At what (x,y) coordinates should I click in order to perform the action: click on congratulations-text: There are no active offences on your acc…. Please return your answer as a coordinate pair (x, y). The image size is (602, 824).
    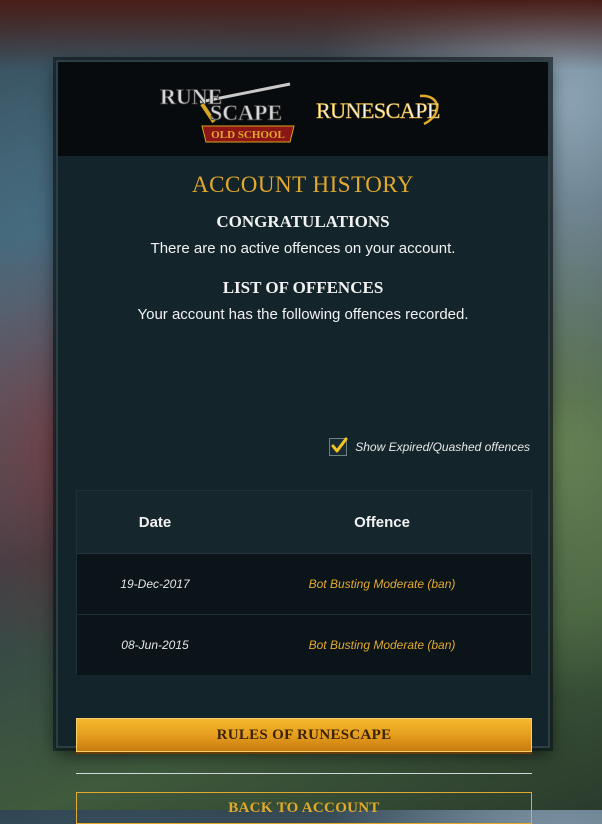
    Looking at the image, I should click on (303, 248).